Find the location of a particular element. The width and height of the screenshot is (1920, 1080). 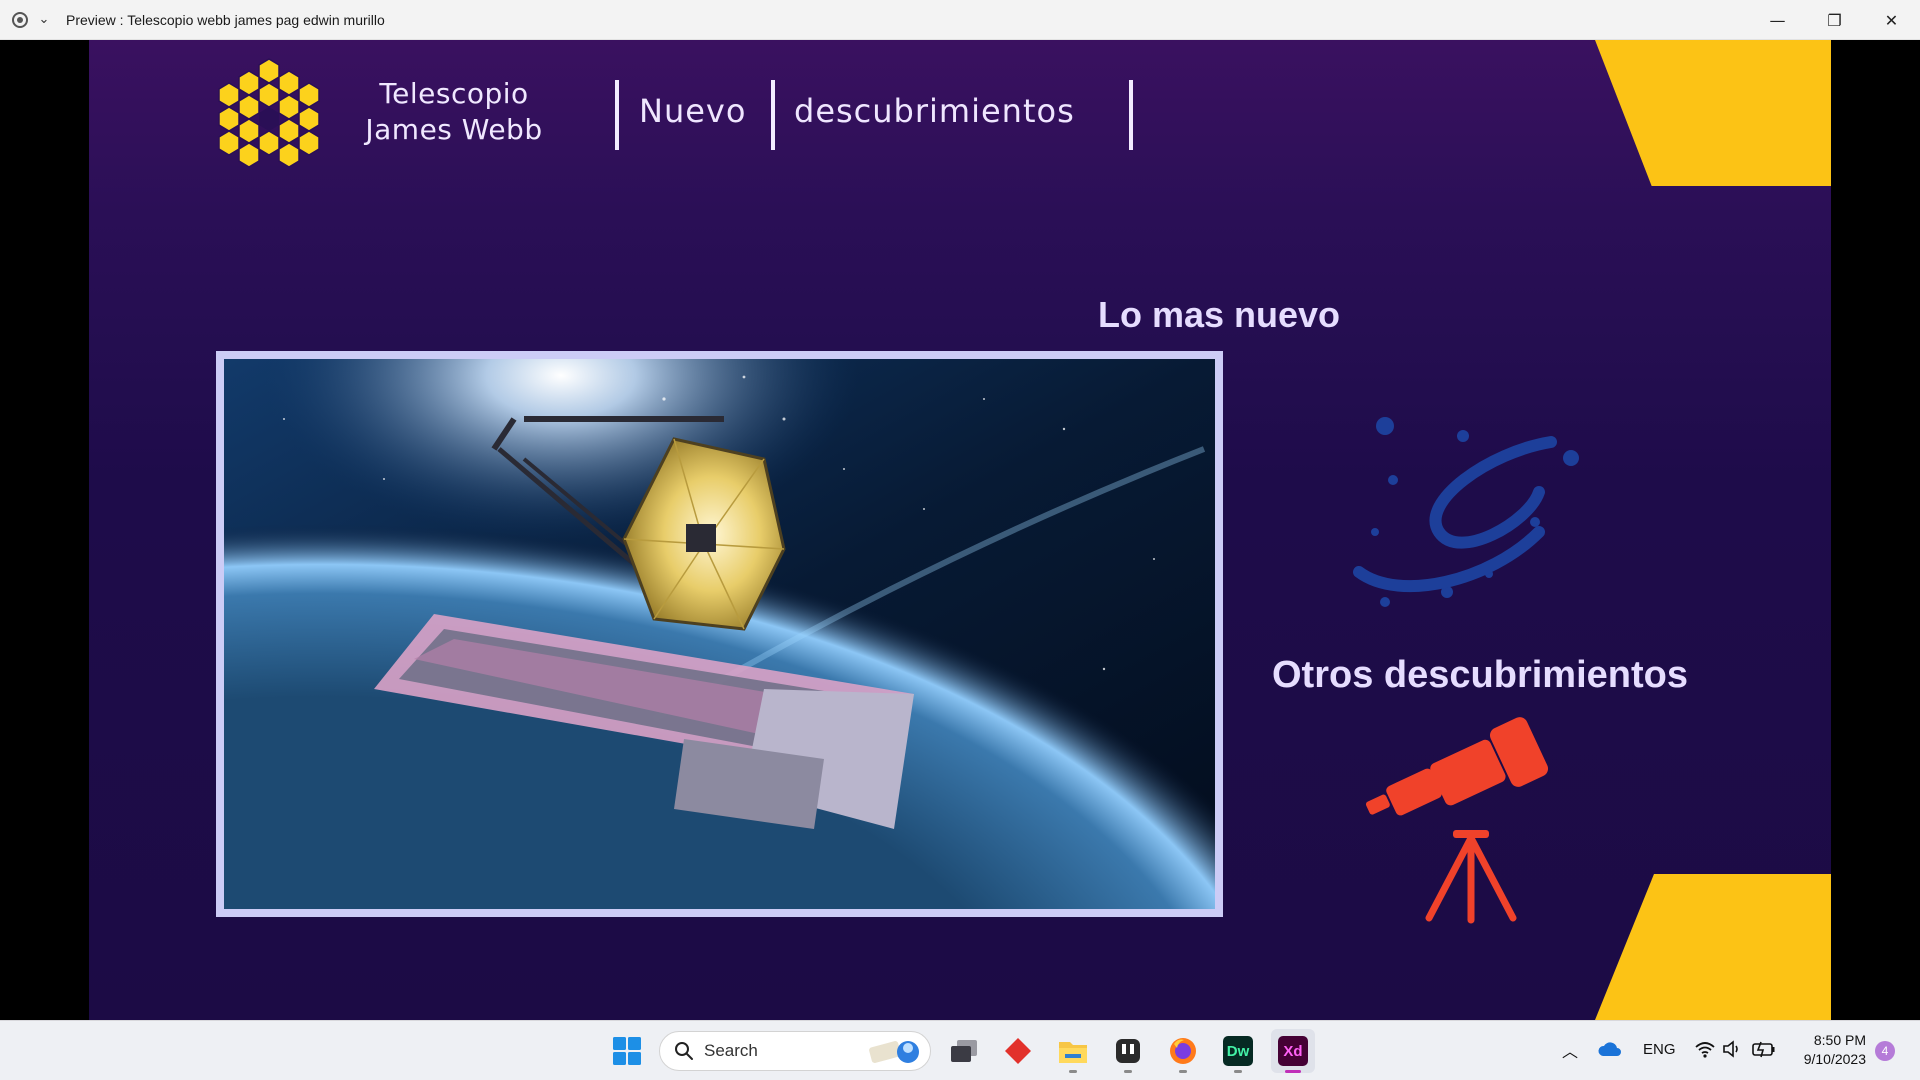

close-button: ✕ is located at coordinates (1891, 20).